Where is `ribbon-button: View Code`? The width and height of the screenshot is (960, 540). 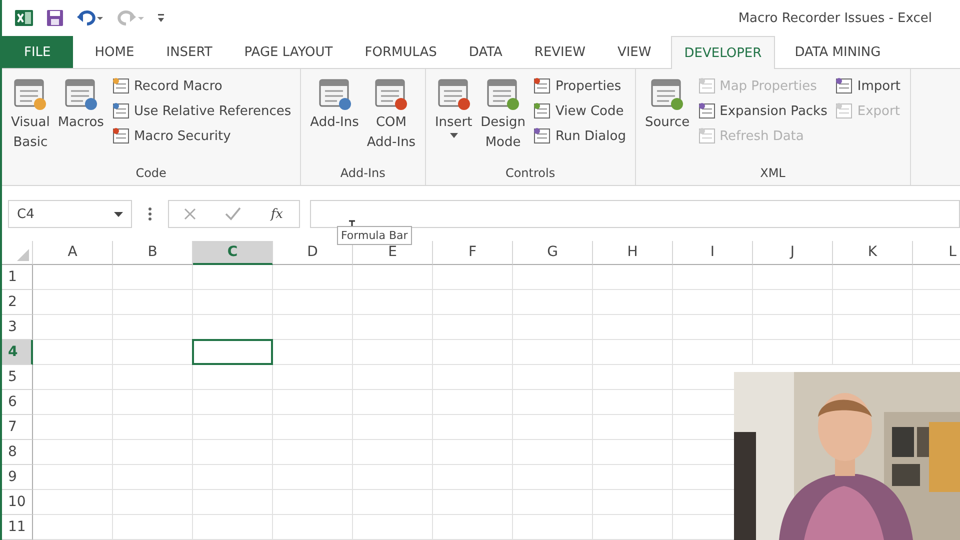 ribbon-button: View Code is located at coordinates (579, 111).